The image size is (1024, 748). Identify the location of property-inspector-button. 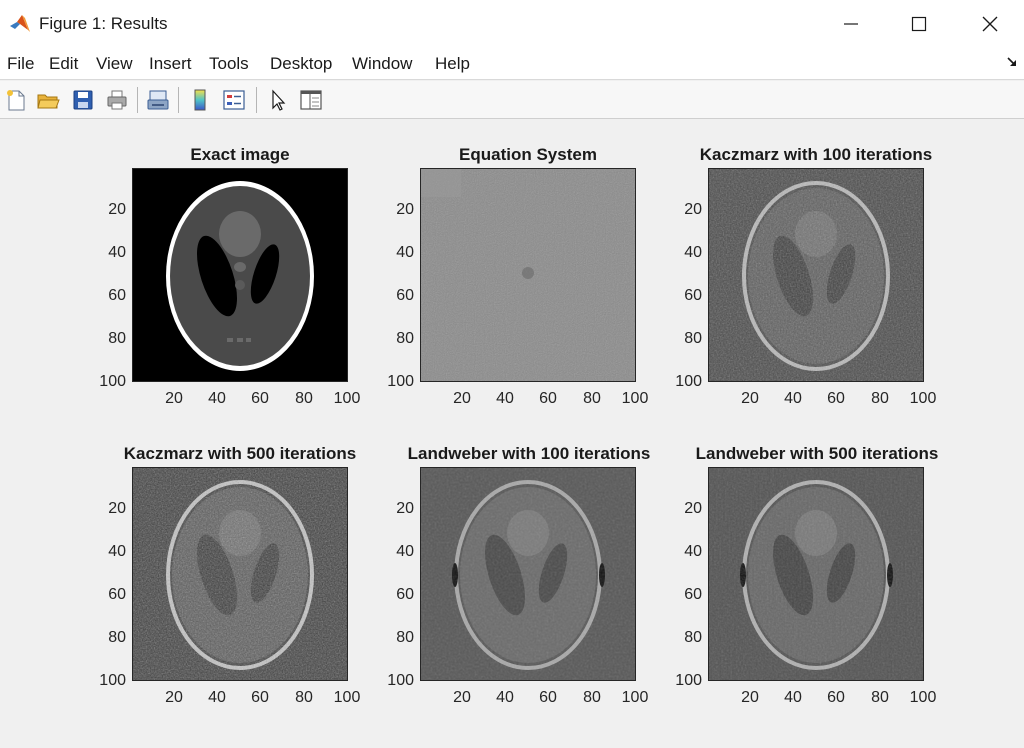
(311, 100).